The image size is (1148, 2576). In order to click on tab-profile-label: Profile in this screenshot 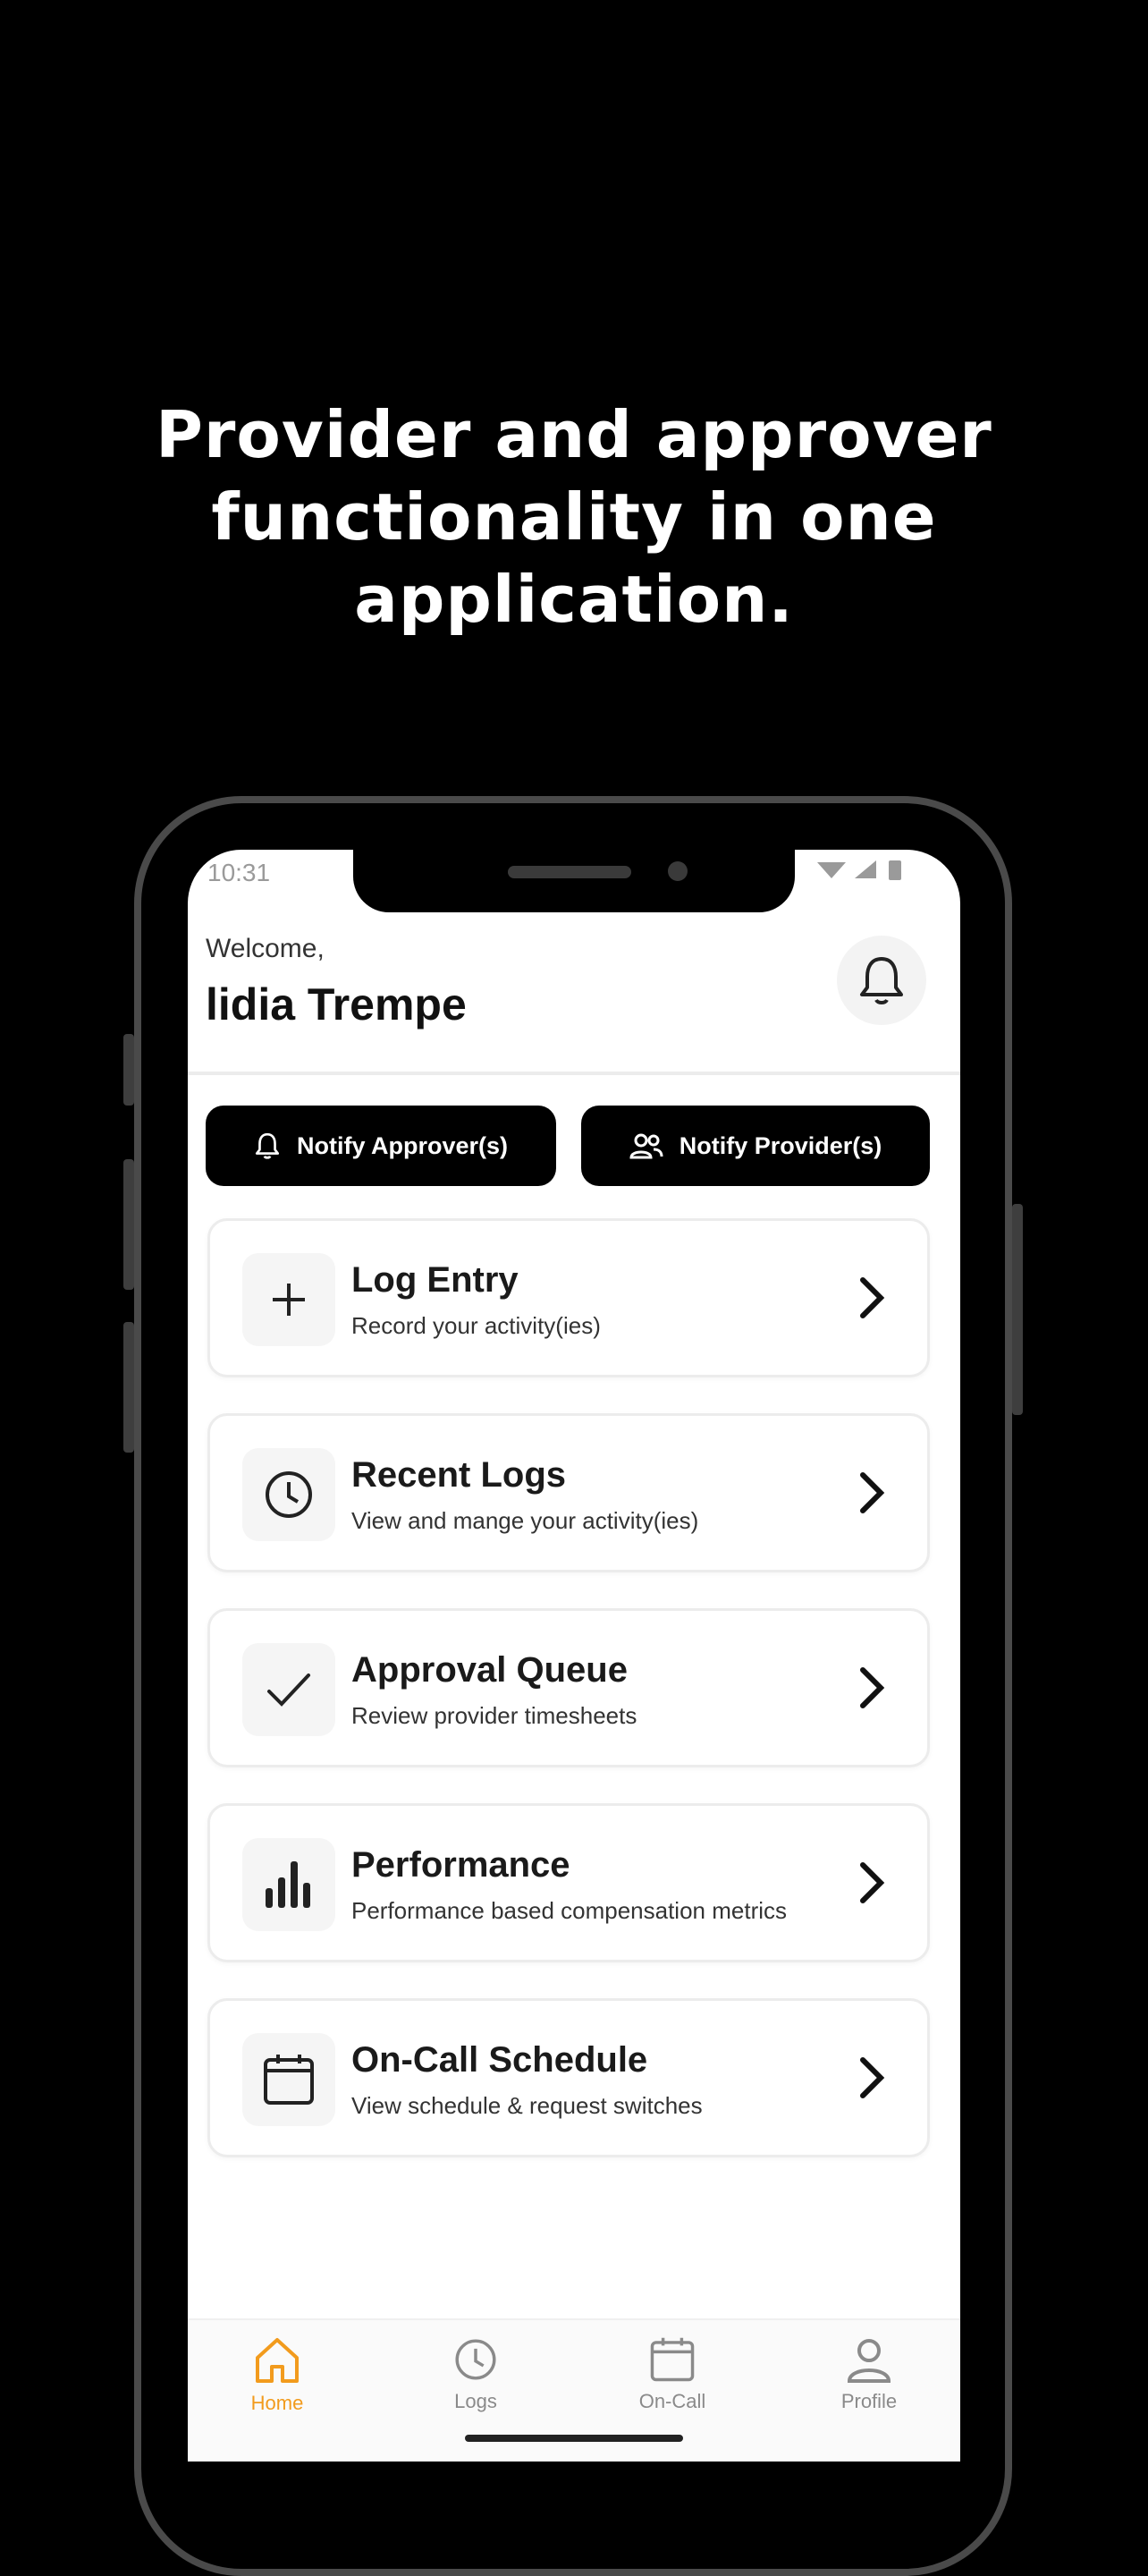, I will do `click(869, 2401)`.